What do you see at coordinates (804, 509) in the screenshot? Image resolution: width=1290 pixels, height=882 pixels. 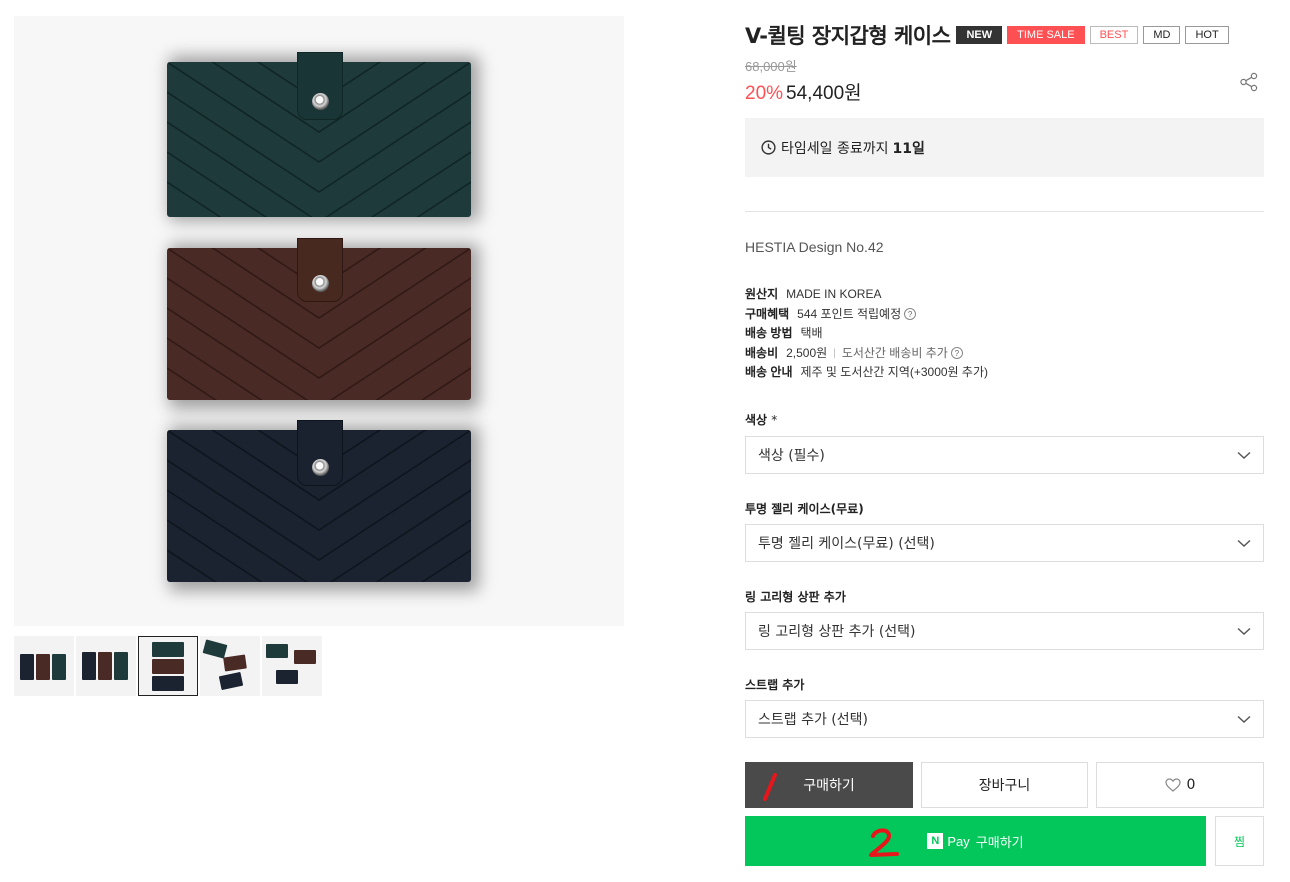 I see `option-label-jelly-case: 투명 젤리 케이스(무료)` at bounding box center [804, 509].